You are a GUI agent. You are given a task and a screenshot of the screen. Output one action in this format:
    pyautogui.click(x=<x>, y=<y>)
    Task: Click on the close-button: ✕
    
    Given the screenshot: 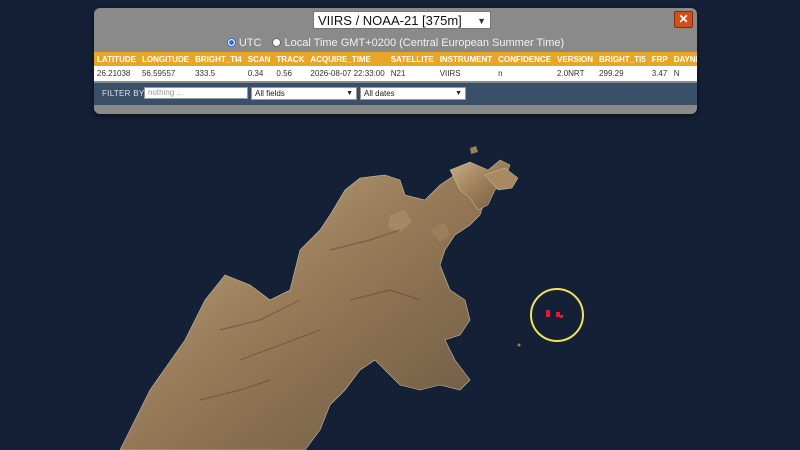 What is the action you would take?
    pyautogui.click(x=683, y=19)
    